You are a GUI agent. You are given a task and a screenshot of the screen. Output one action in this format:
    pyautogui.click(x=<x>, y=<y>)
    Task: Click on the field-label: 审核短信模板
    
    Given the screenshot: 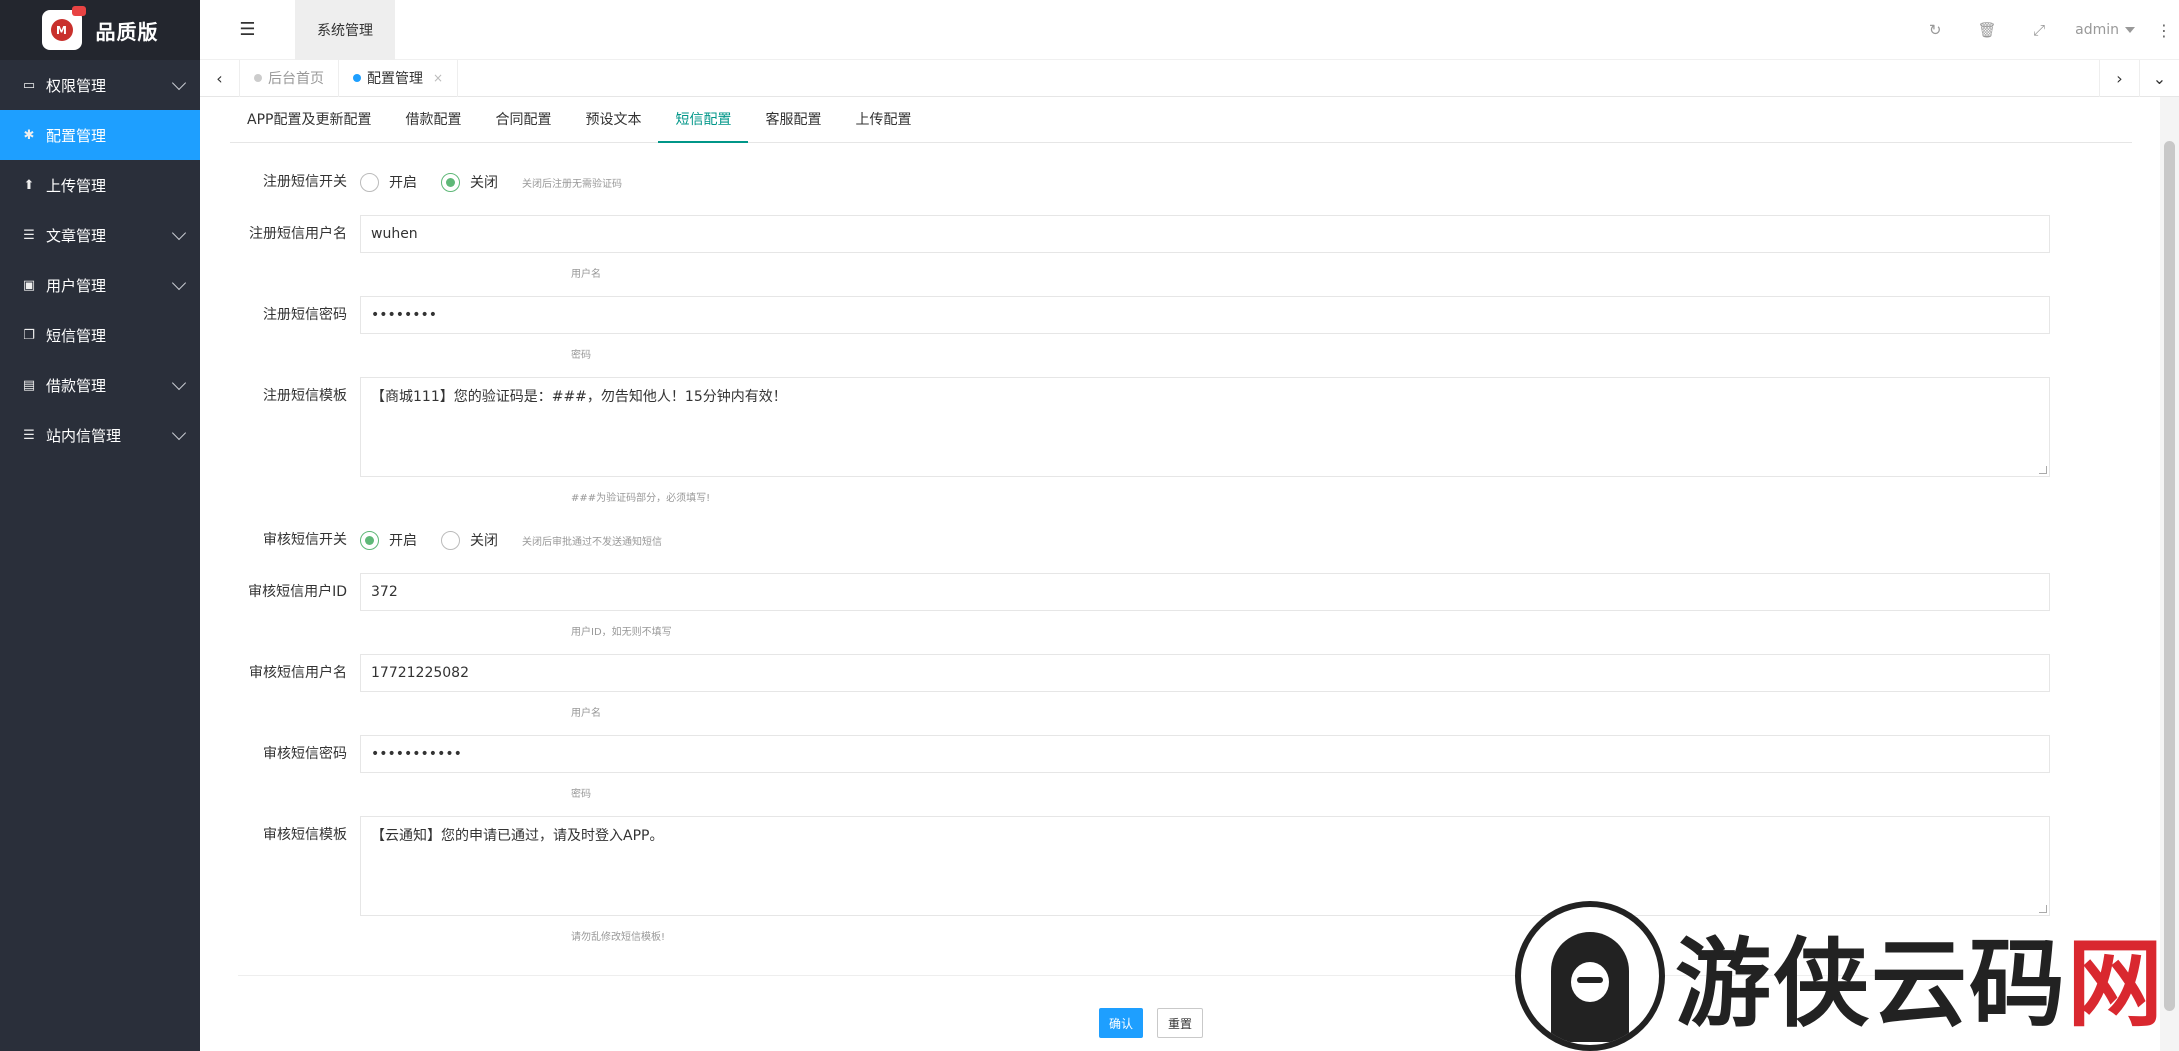 What is the action you would take?
    pyautogui.click(x=305, y=835)
    